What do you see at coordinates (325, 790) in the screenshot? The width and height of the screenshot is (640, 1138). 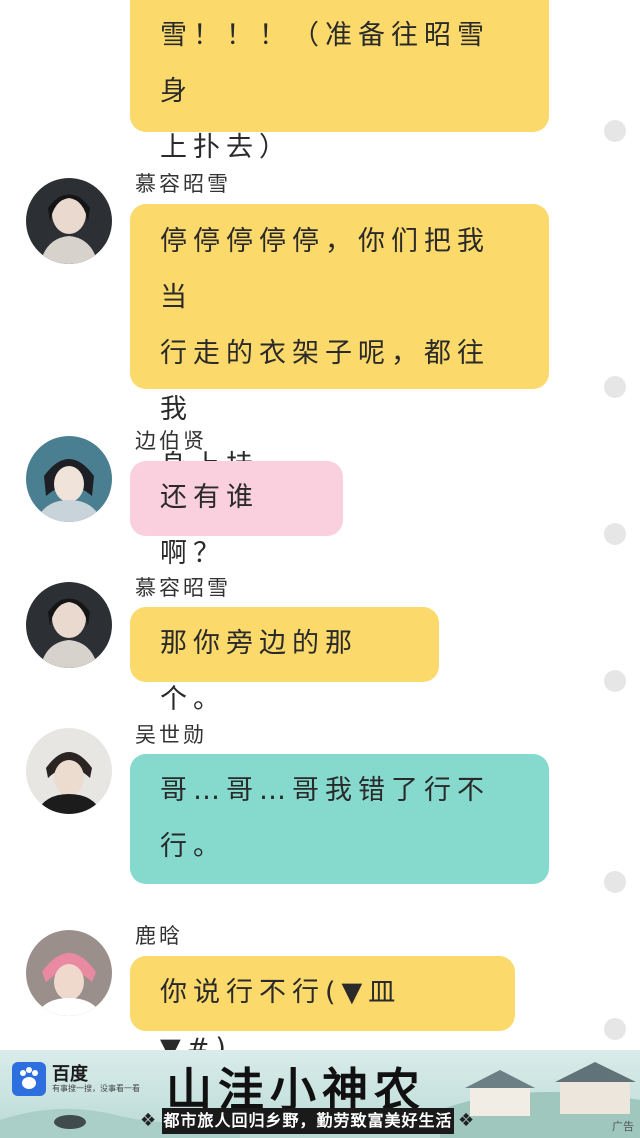 I see `message-line: 哥…哥…哥我错了行不` at bounding box center [325, 790].